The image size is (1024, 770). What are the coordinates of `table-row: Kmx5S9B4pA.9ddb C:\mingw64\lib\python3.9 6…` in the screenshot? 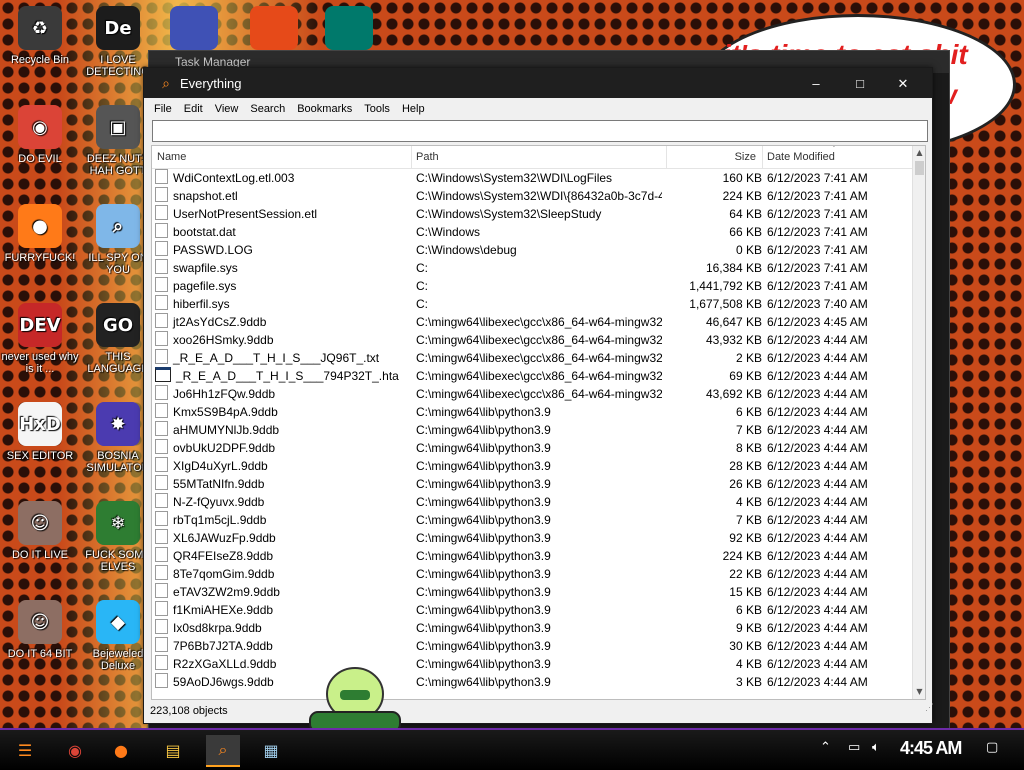 It's located at (532, 412).